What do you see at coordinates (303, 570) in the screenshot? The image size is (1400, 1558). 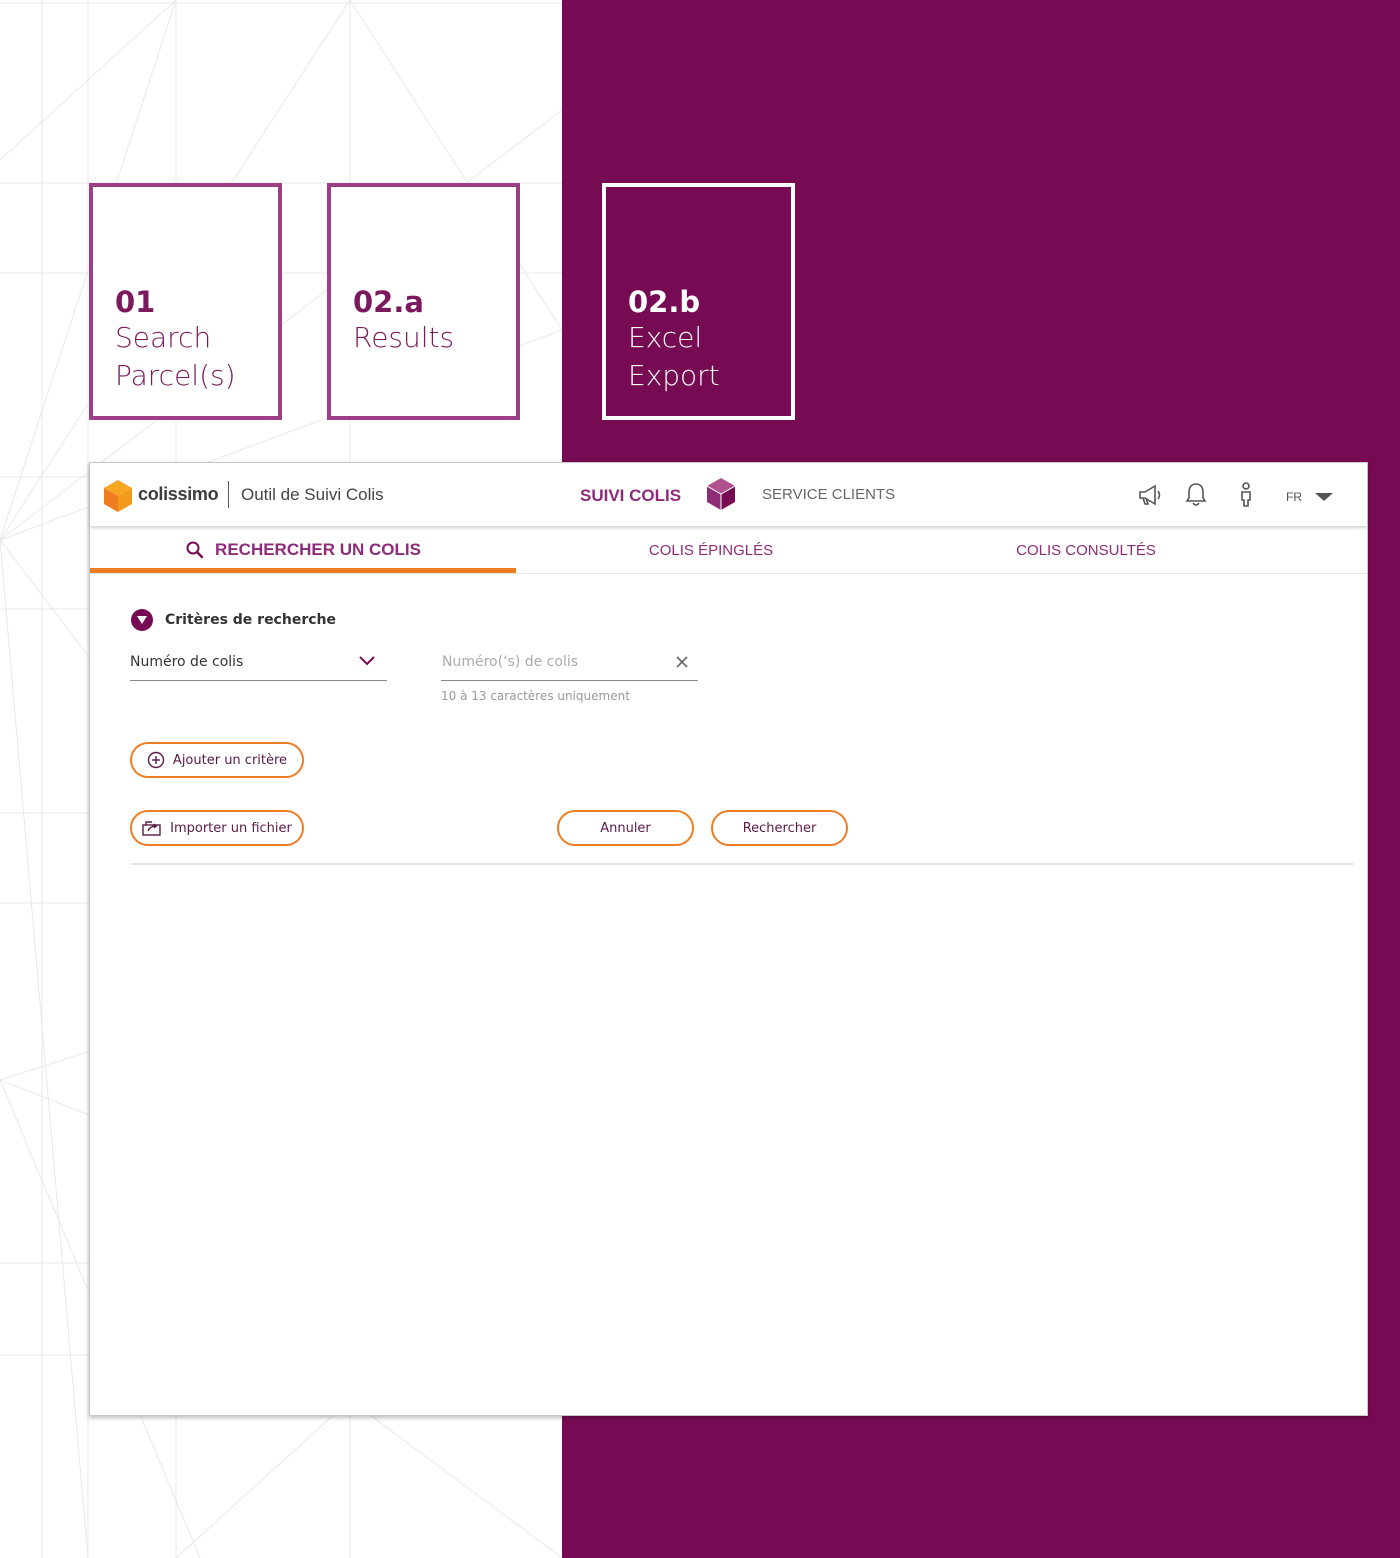 I see `active-tab-indicator` at bounding box center [303, 570].